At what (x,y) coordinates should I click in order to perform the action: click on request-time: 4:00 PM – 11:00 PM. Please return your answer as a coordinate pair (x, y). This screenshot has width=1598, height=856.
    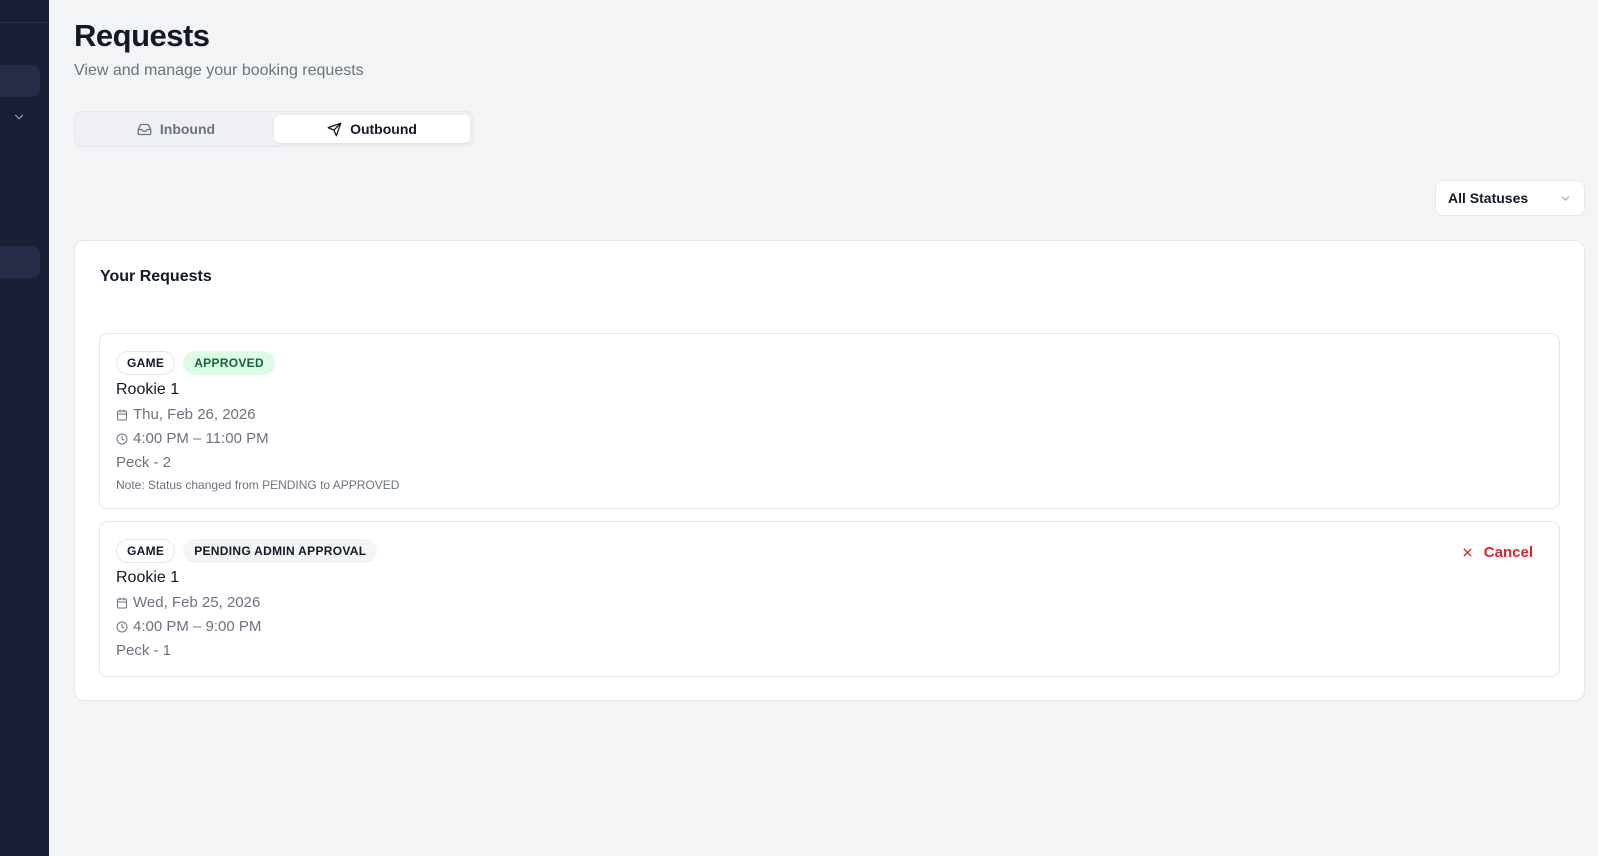
    Looking at the image, I should click on (192, 438).